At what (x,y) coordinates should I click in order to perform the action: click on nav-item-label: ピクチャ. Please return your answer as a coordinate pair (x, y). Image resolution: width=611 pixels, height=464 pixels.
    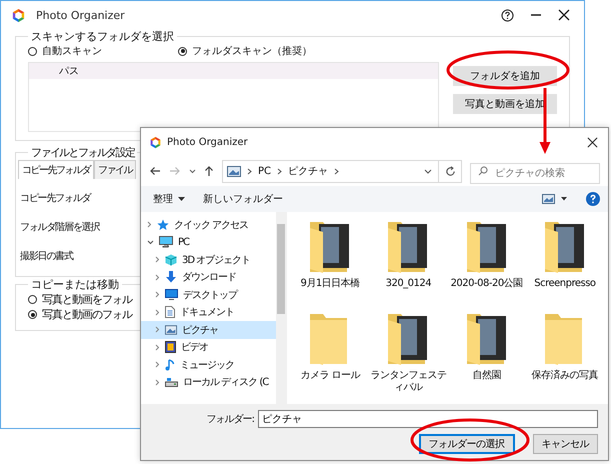
    Looking at the image, I should click on (200, 330).